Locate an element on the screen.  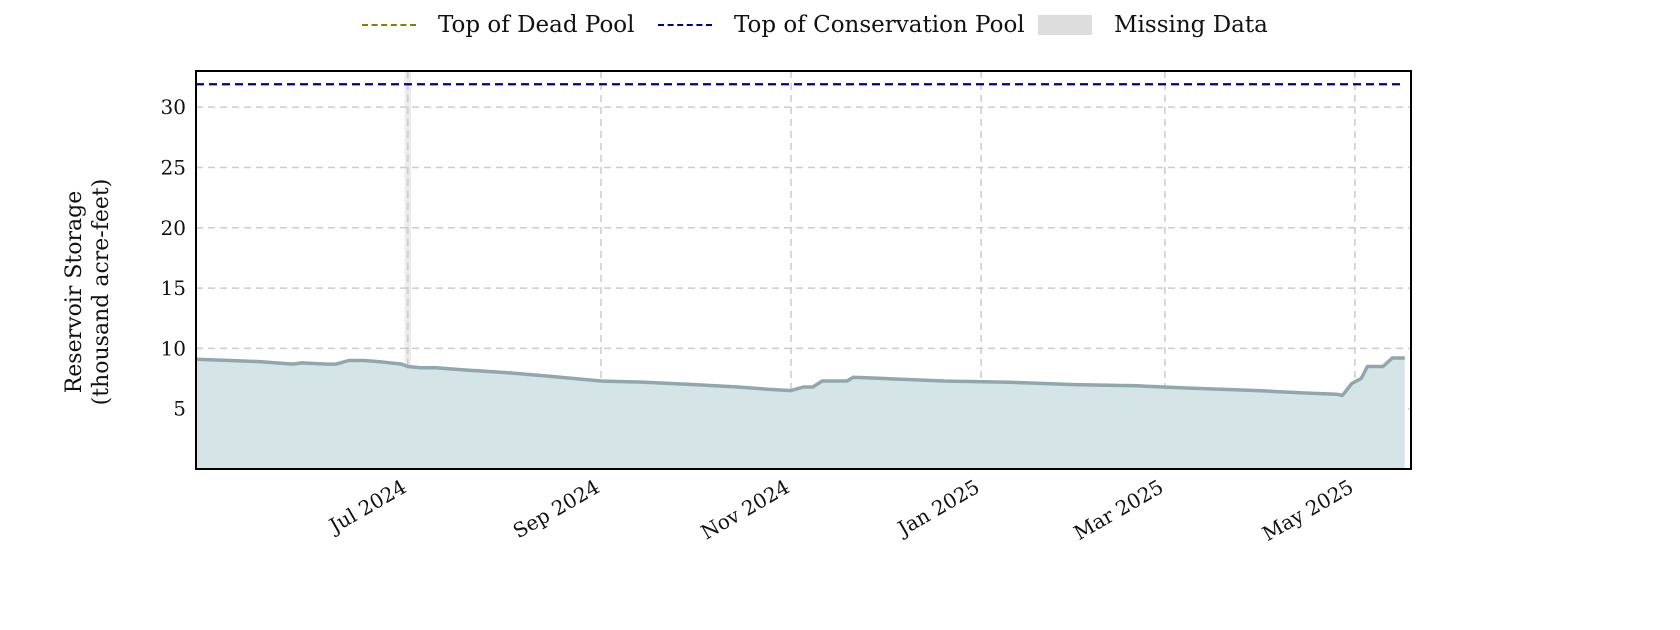
y-tick-label-30: 30 is located at coordinates (173, 107).